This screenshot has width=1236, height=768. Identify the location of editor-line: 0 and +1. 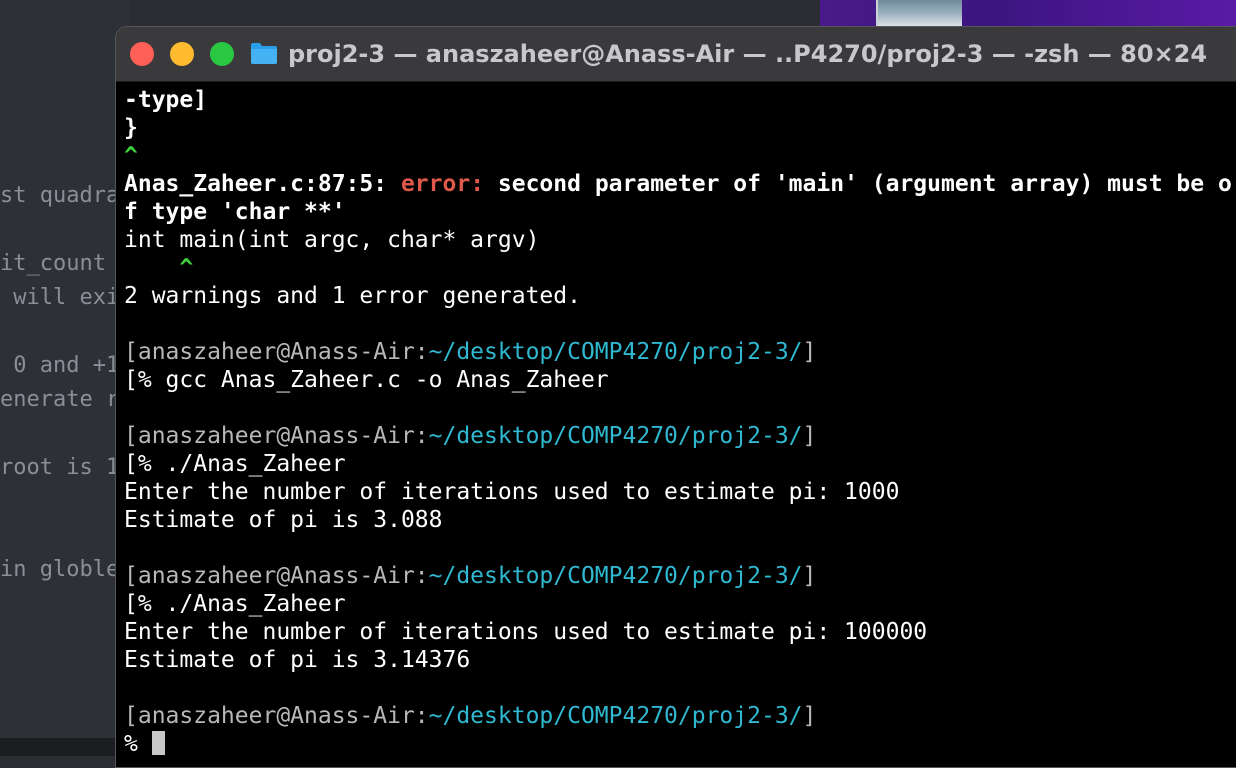
(60, 365).